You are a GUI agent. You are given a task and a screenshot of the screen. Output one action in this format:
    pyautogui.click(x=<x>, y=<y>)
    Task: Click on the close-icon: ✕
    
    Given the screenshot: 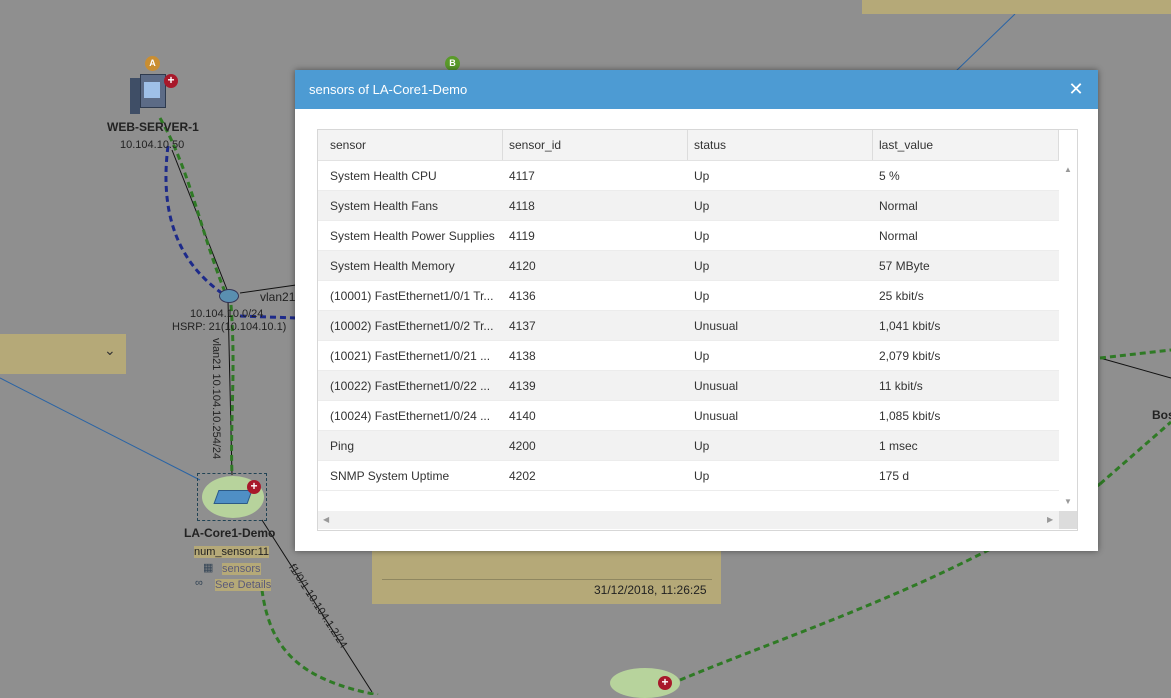 What is the action you would take?
    pyautogui.click(x=1076, y=89)
    